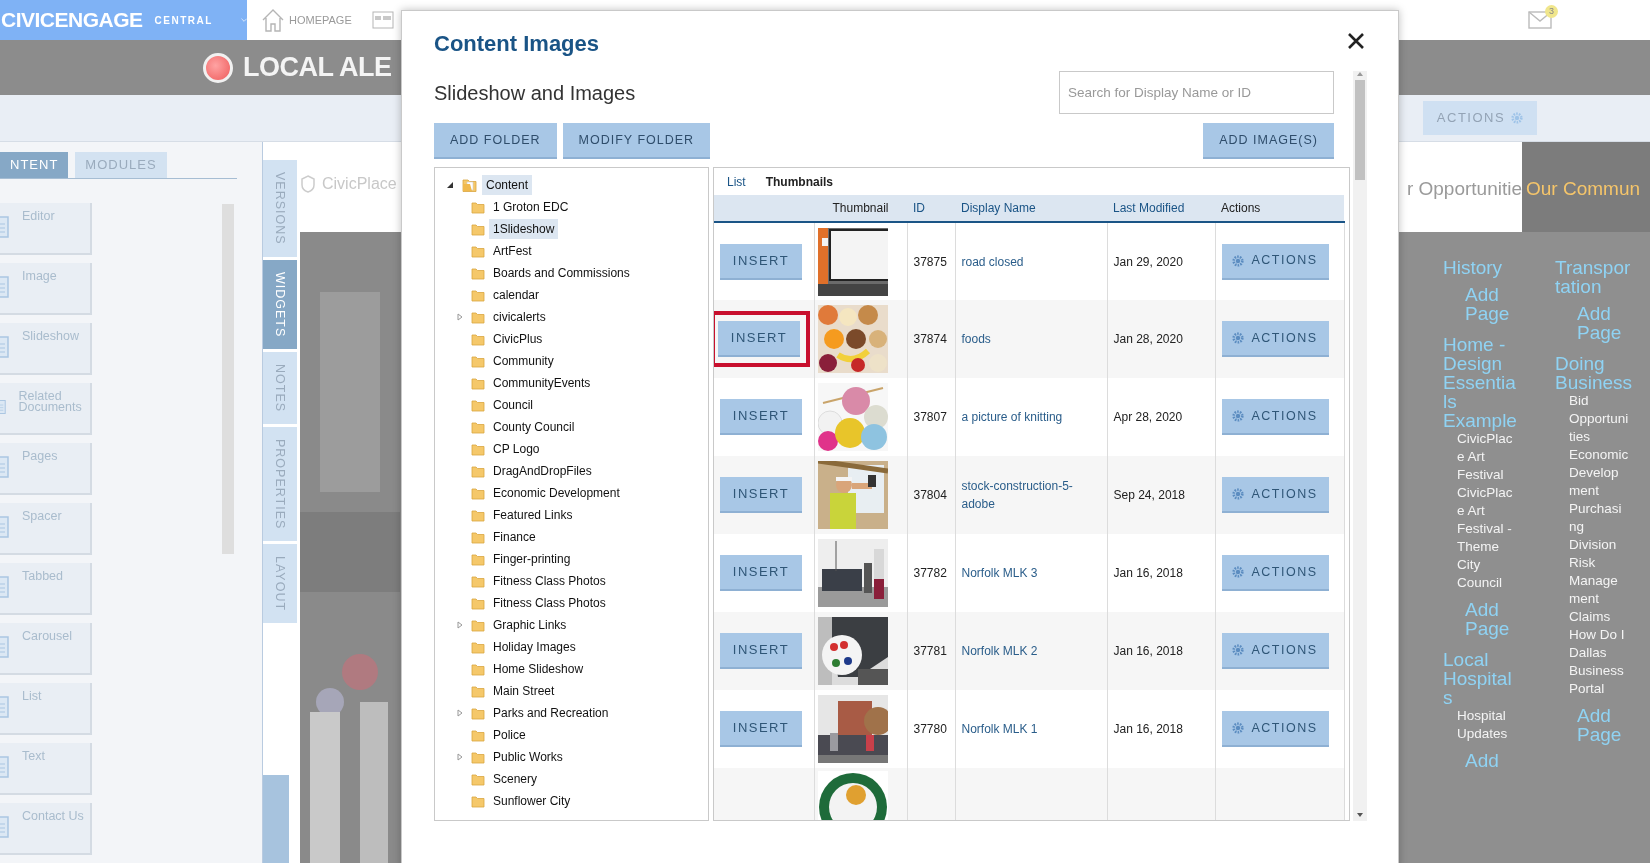  Describe the element at coordinates (507, 185) in the screenshot. I see `tree-item: Content` at that location.